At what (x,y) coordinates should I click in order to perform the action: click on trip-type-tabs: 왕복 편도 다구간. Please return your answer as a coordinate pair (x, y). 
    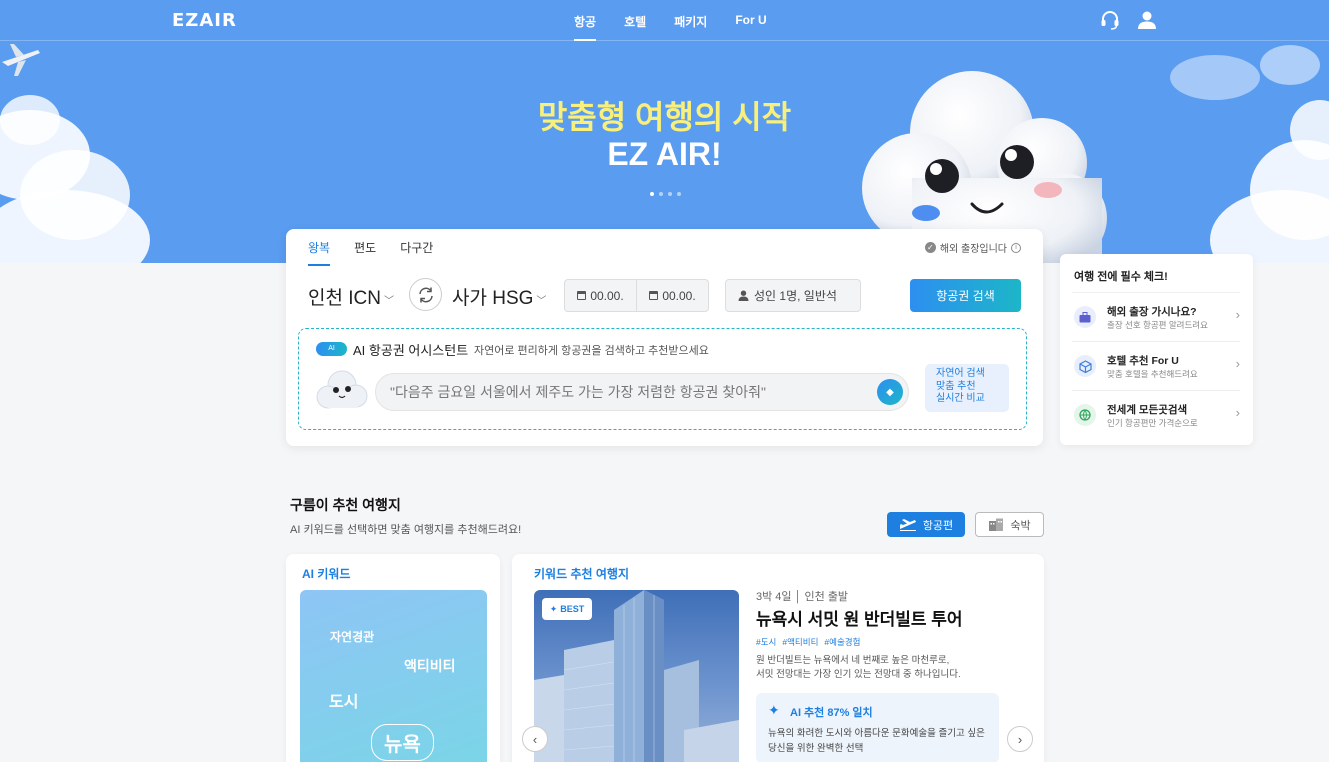
    Looking at the image, I should click on (370, 252).